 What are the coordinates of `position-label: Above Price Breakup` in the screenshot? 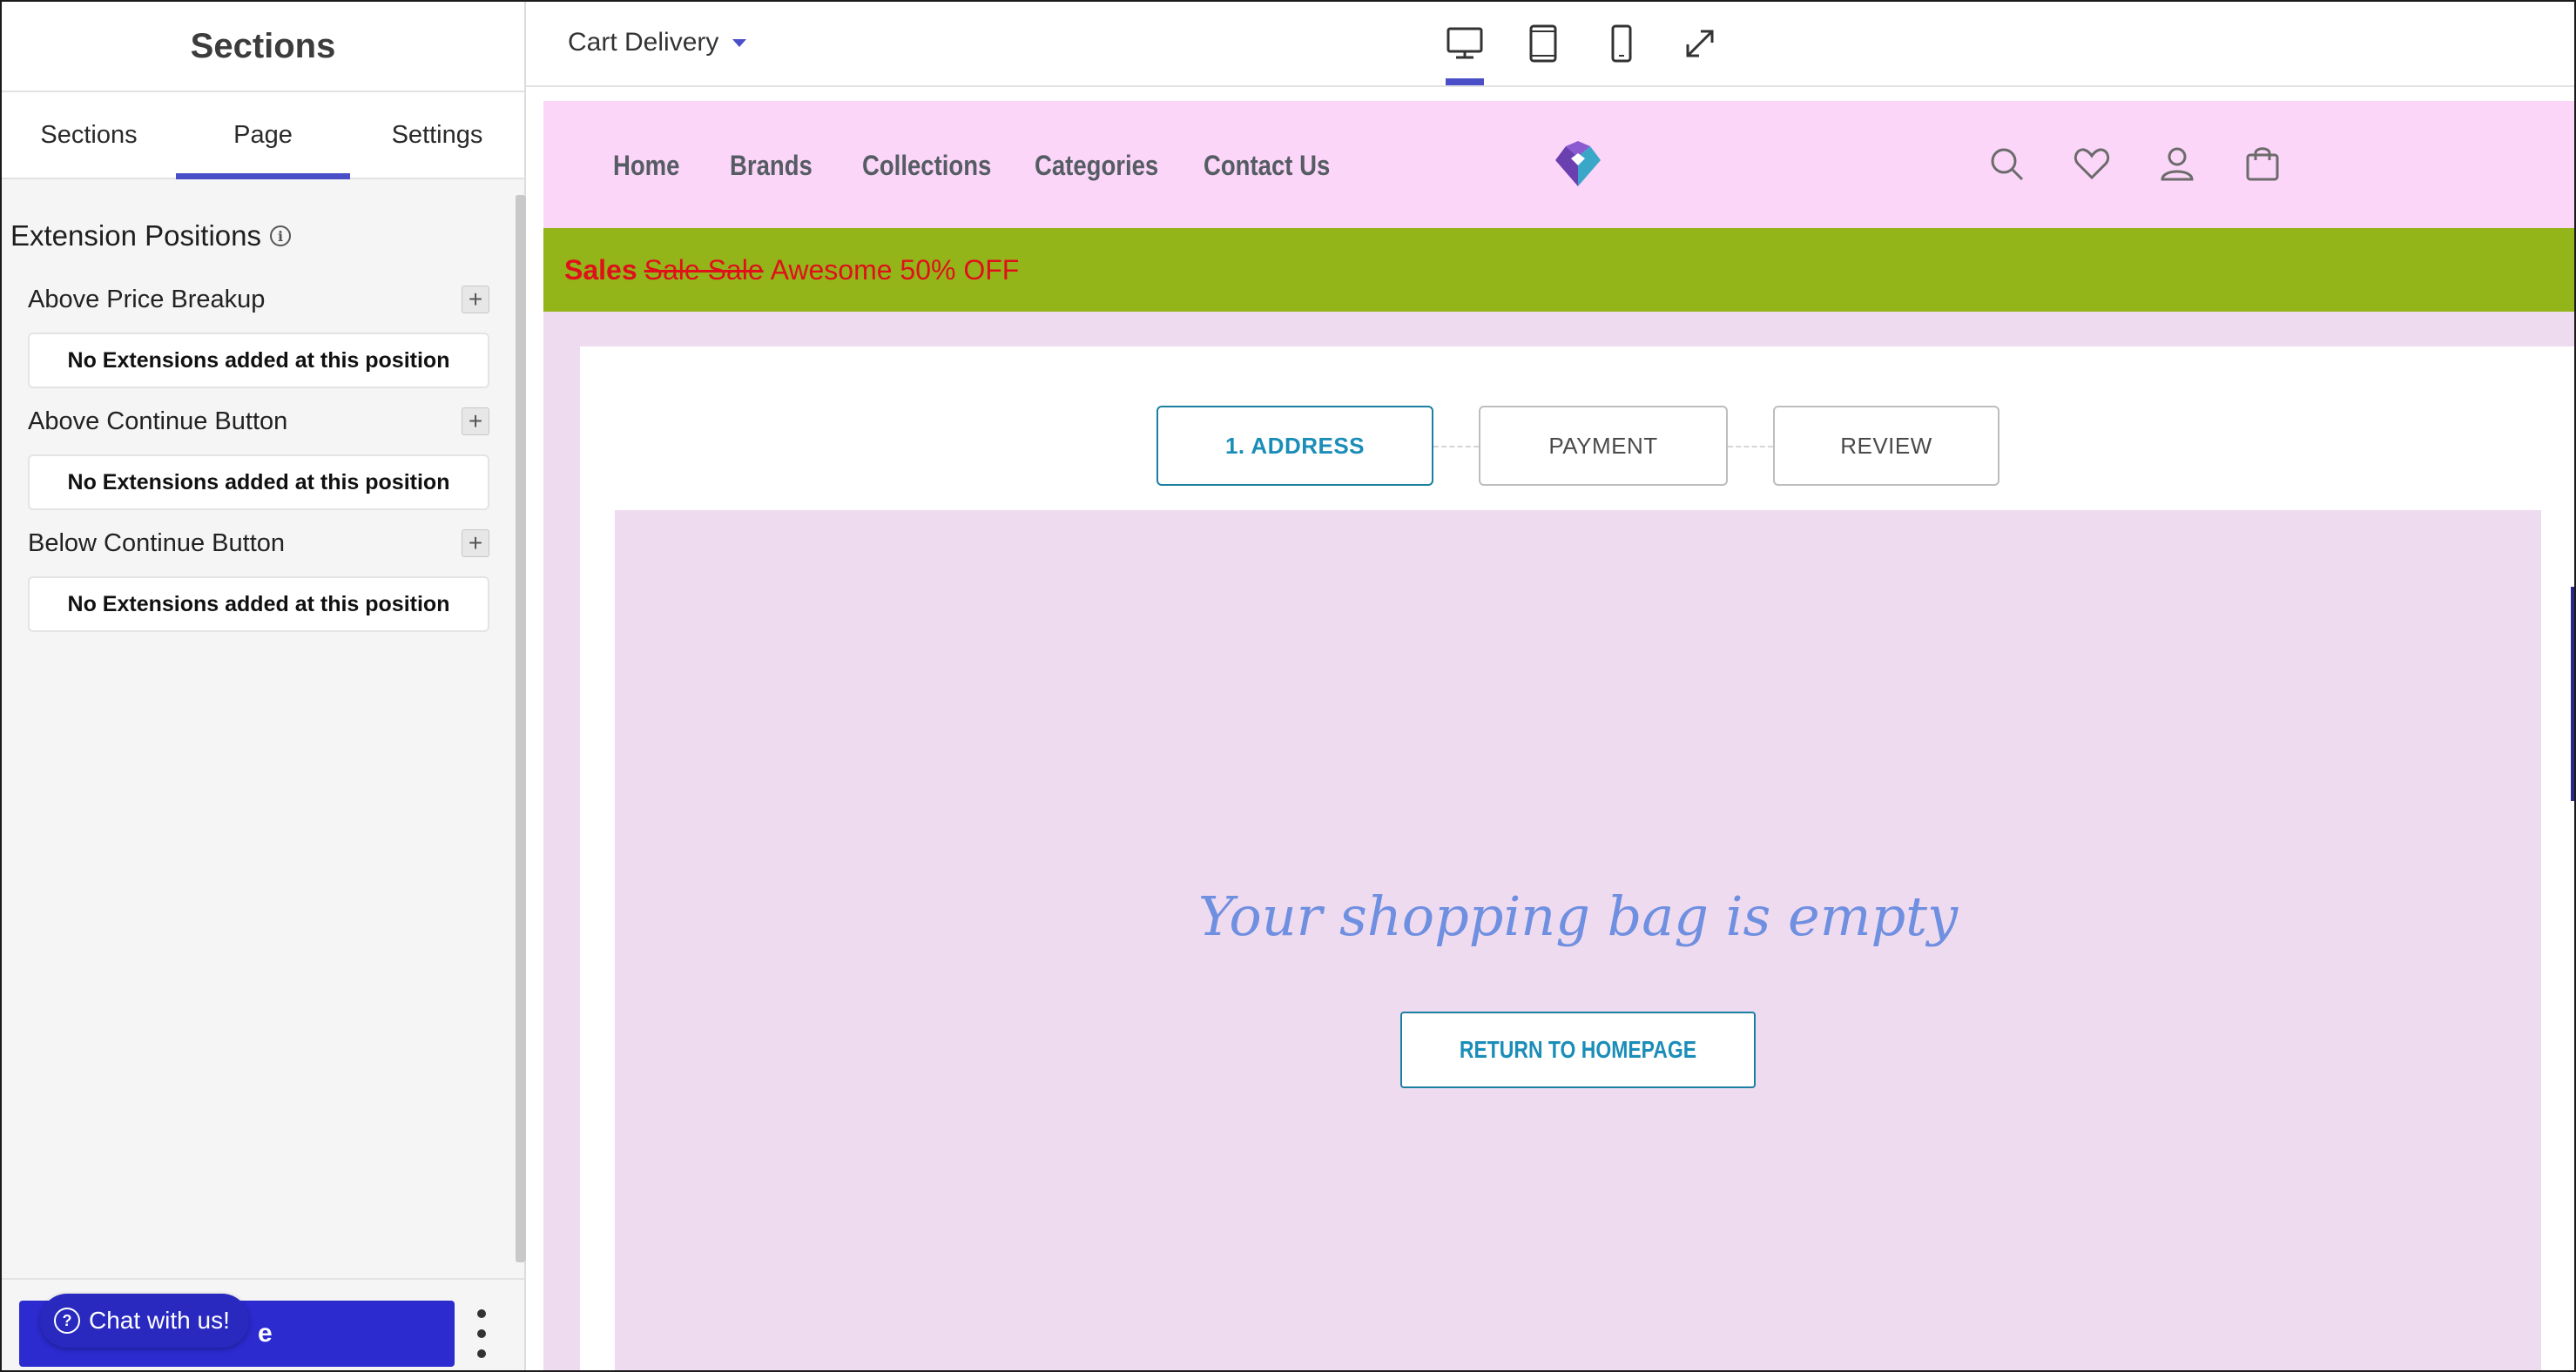 It's located at (147, 299).